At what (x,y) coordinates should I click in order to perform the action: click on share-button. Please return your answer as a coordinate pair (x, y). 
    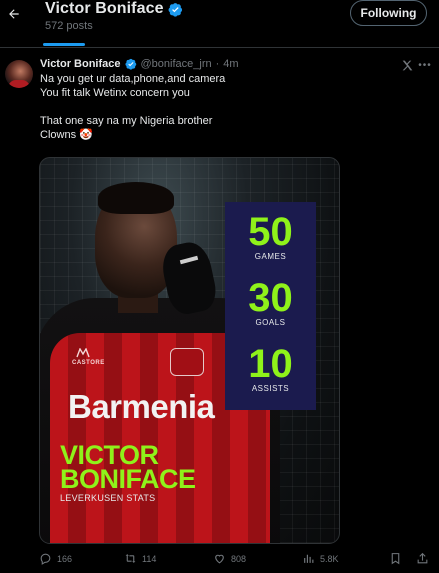
    Looking at the image, I should click on (422, 558).